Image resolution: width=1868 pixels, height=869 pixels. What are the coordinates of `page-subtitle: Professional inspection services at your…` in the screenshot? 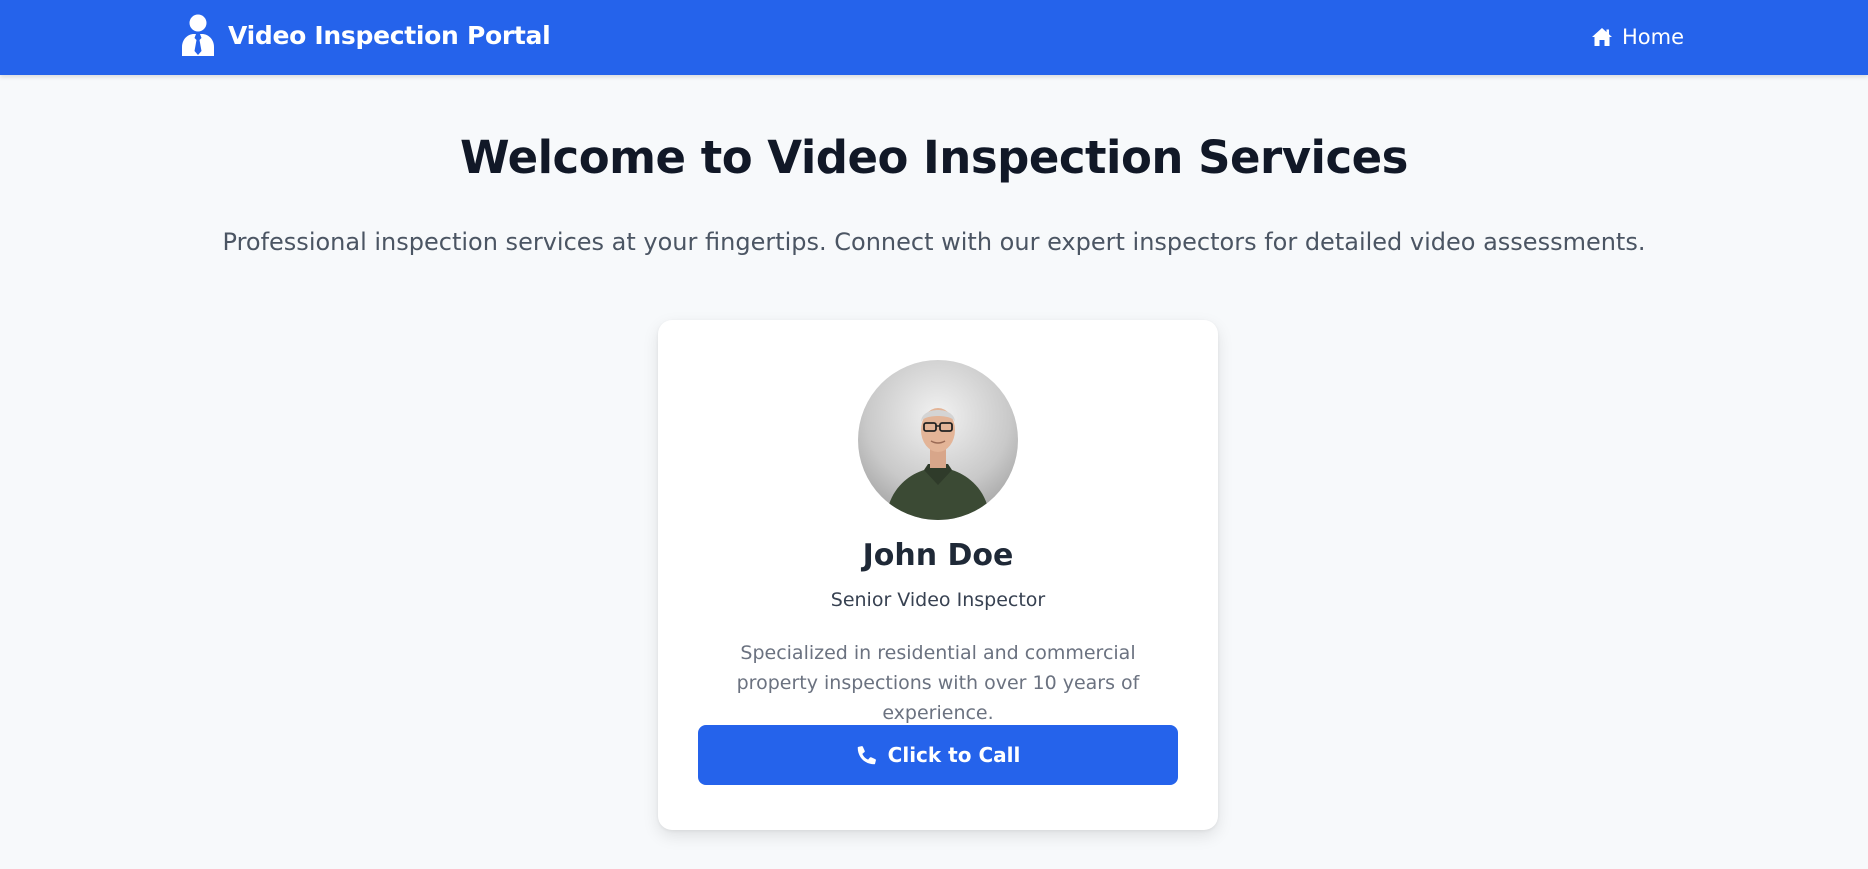 It's located at (934, 242).